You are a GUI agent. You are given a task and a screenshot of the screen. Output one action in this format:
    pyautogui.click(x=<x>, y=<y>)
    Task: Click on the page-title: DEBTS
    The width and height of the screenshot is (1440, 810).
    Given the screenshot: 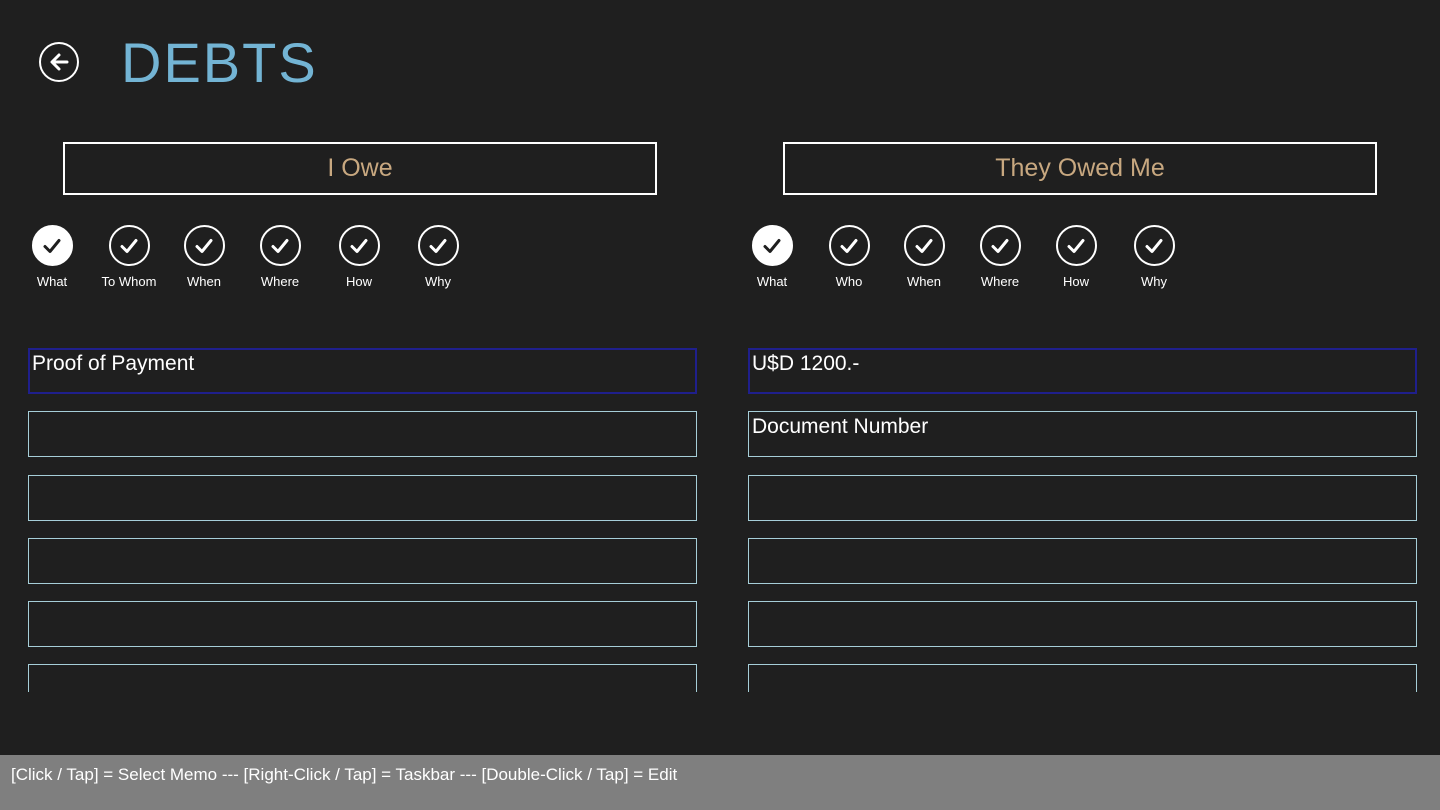 What is the action you would take?
    pyautogui.click(x=219, y=62)
    